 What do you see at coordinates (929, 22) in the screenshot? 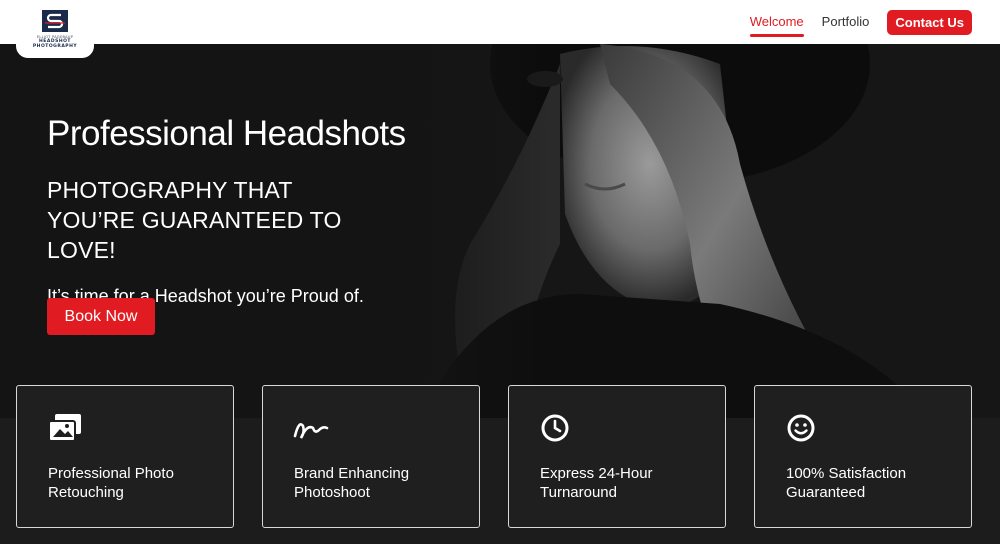
I see `contact-us-button: Contact Us` at bounding box center [929, 22].